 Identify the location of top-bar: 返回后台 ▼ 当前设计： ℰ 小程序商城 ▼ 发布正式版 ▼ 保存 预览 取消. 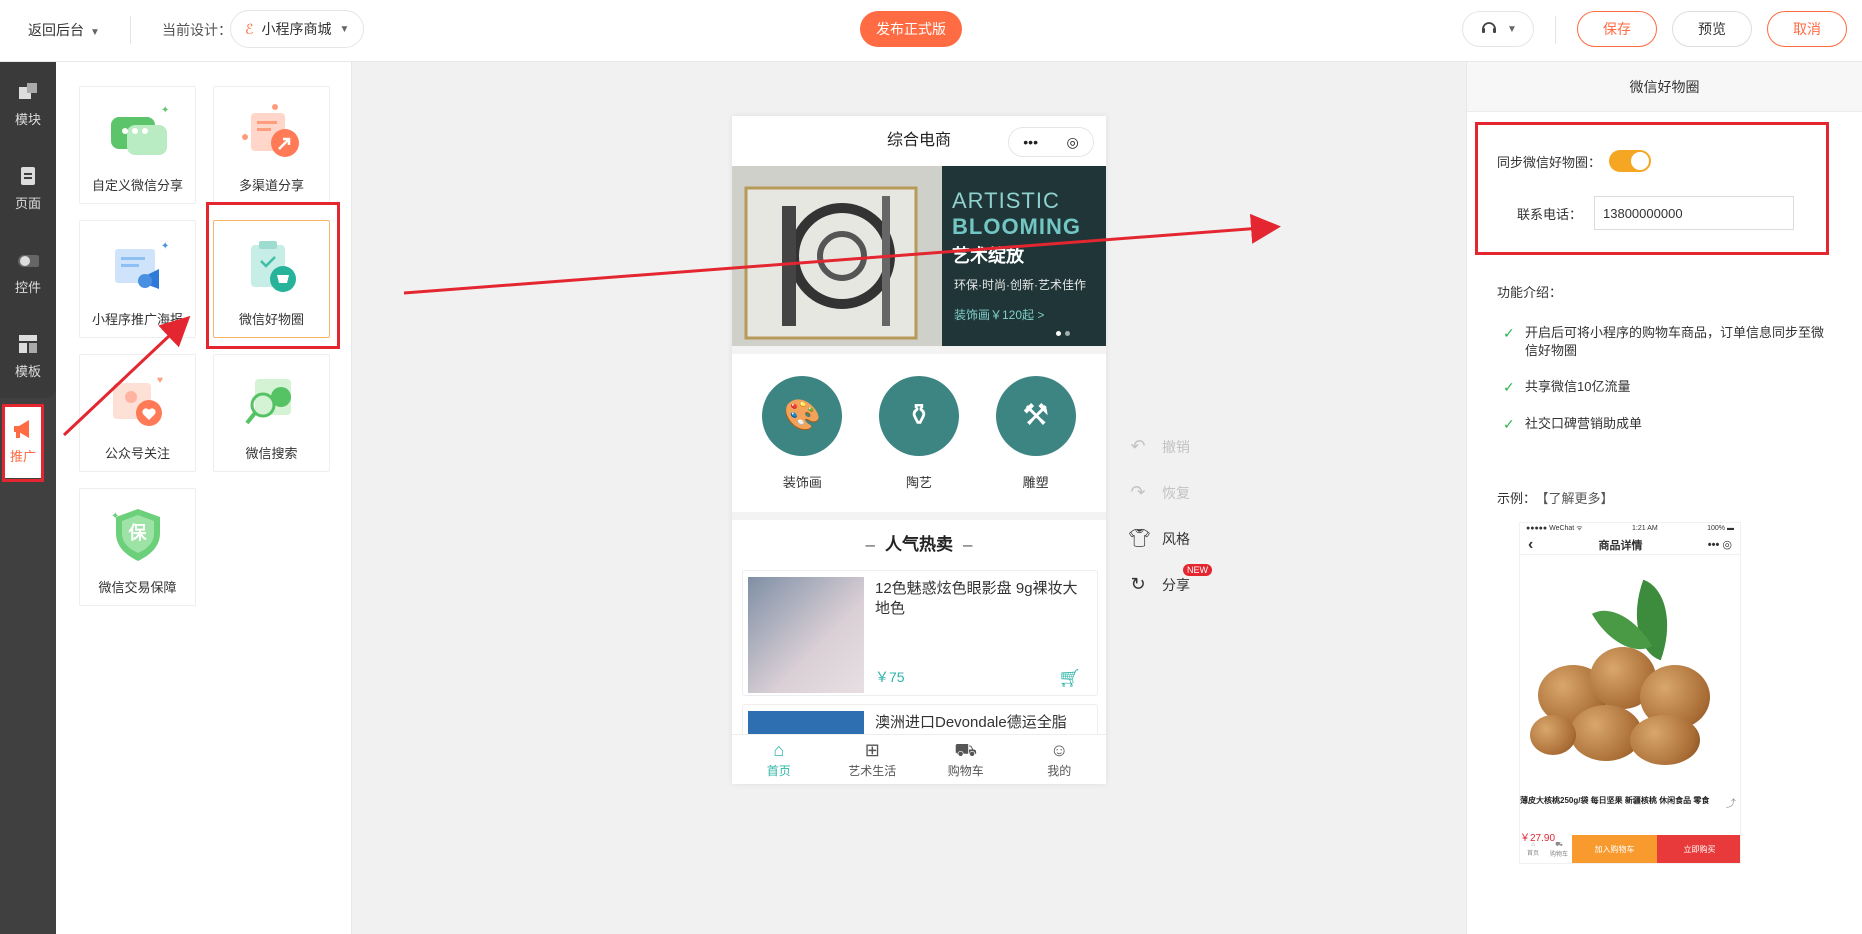
(931, 31).